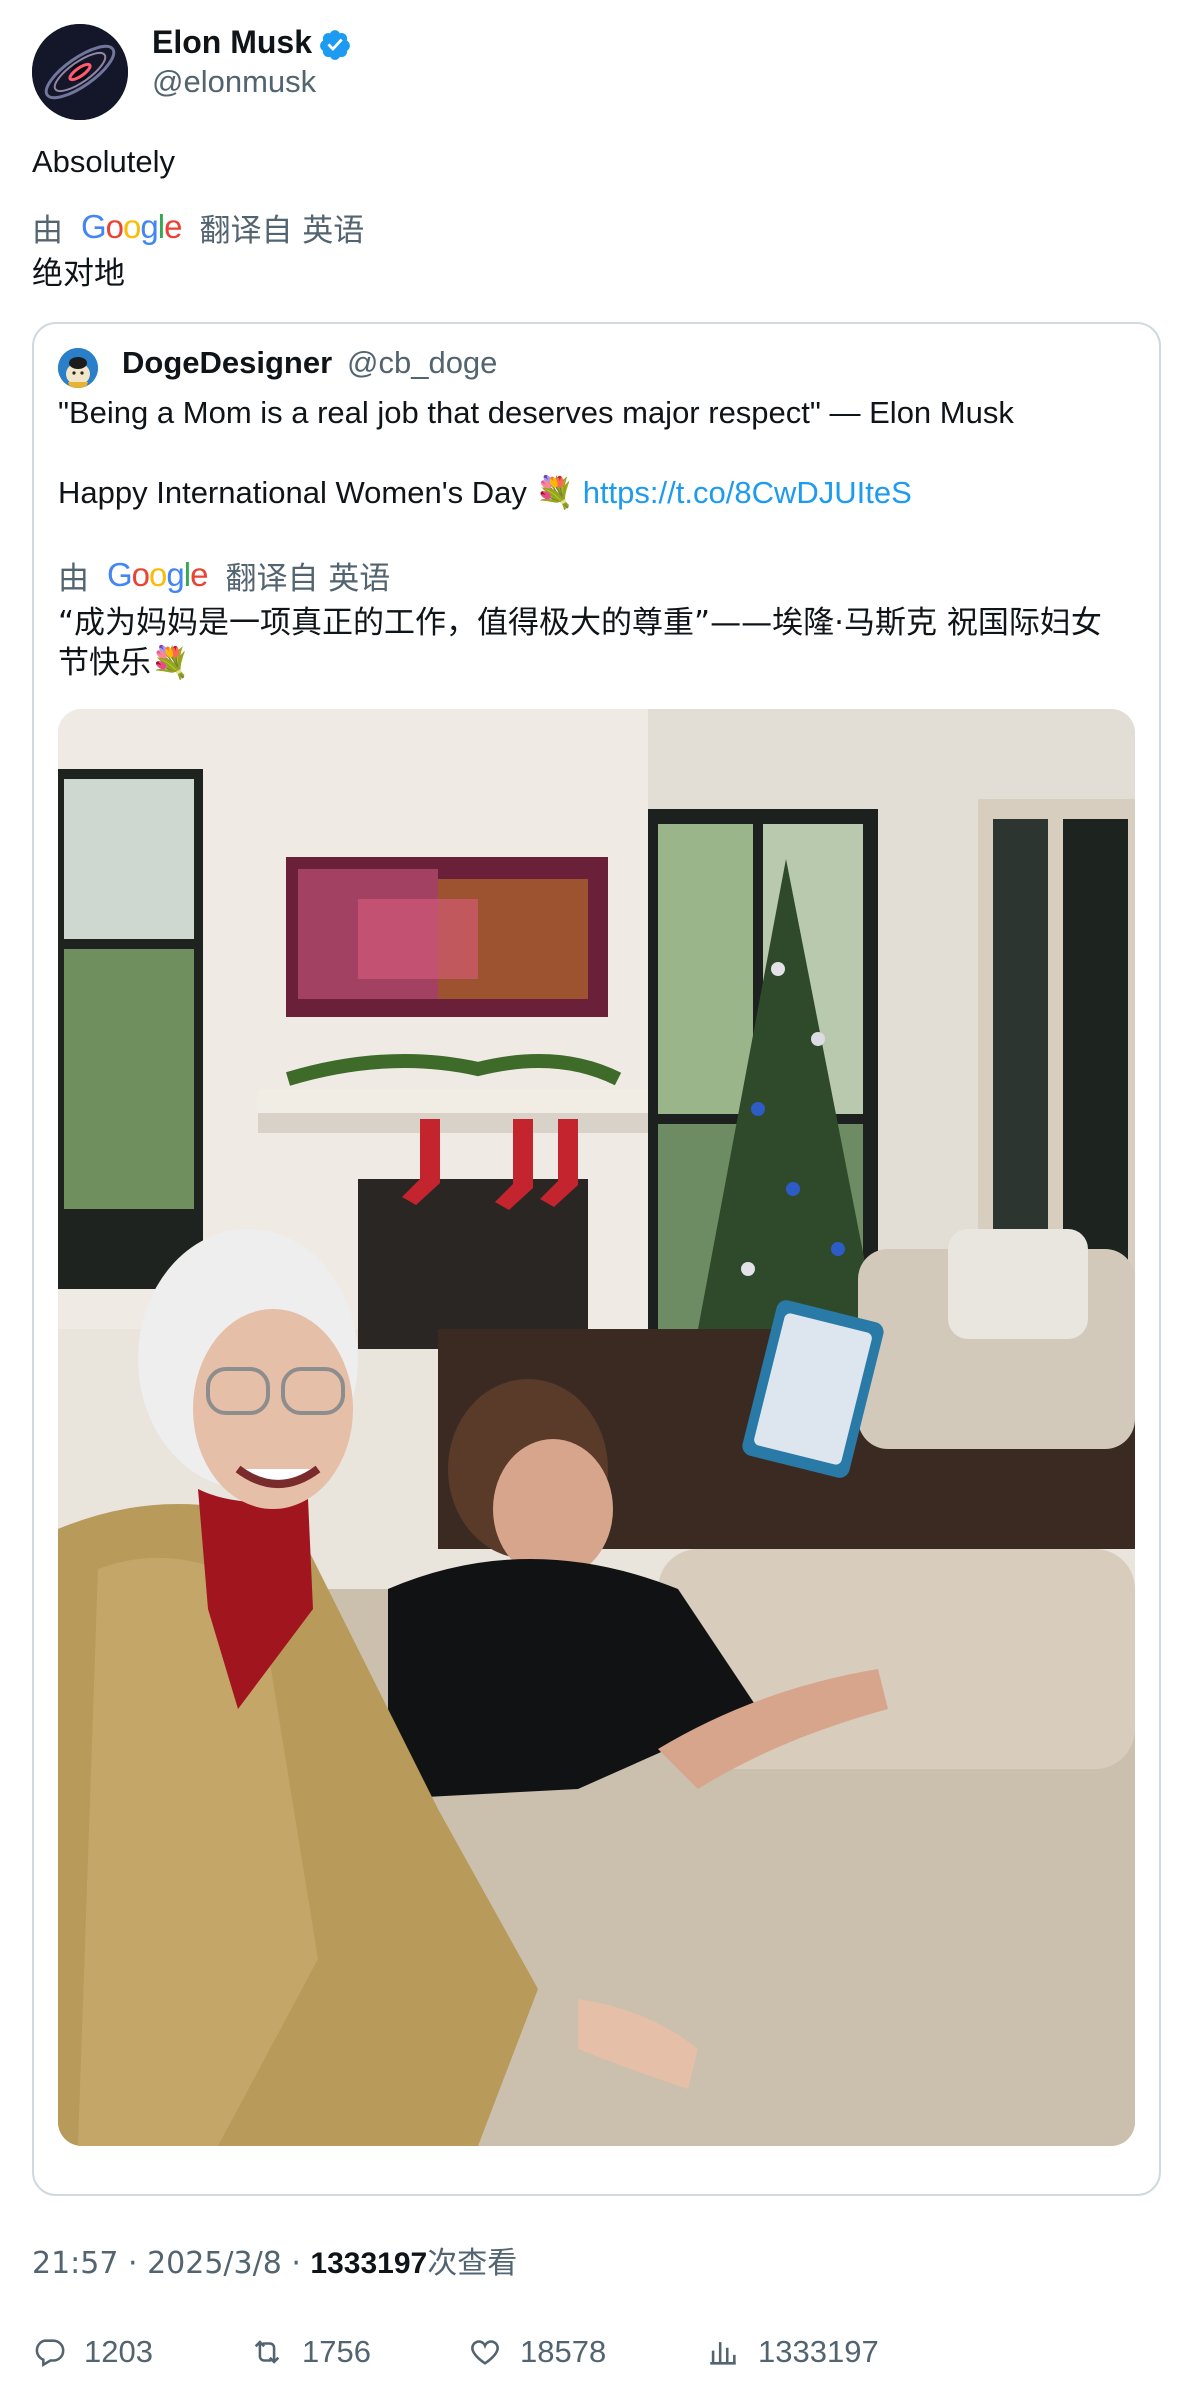 The image size is (1196, 2400). What do you see at coordinates (422, 363) in the screenshot?
I see `quoted-author-handle: @cb_doge` at bounding box center [422, 363].